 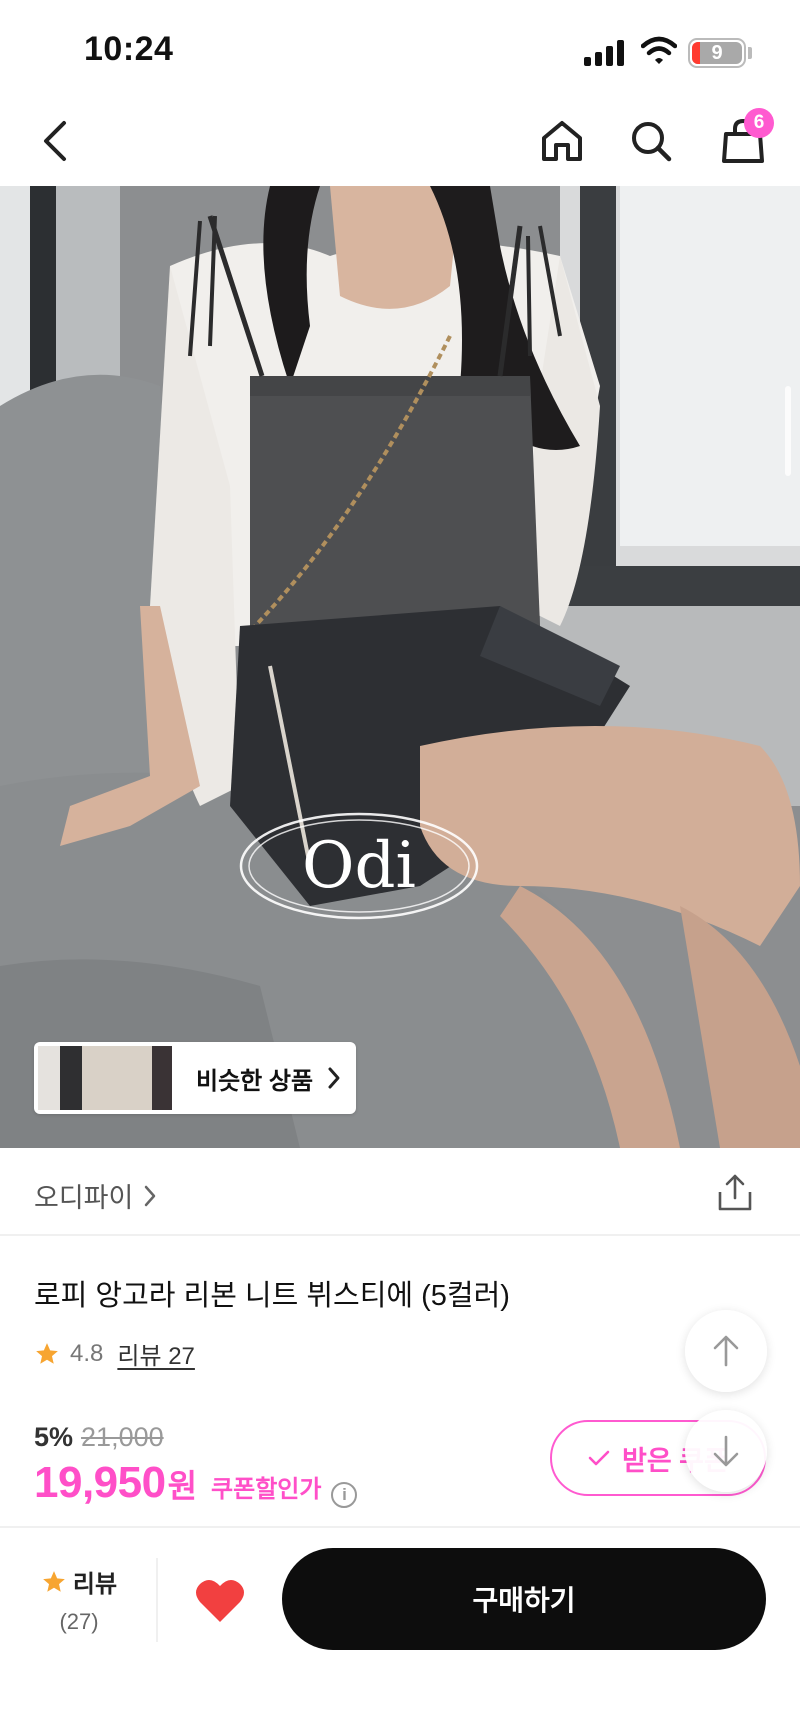 I want to click on home-button, so click(x=562, y=141).